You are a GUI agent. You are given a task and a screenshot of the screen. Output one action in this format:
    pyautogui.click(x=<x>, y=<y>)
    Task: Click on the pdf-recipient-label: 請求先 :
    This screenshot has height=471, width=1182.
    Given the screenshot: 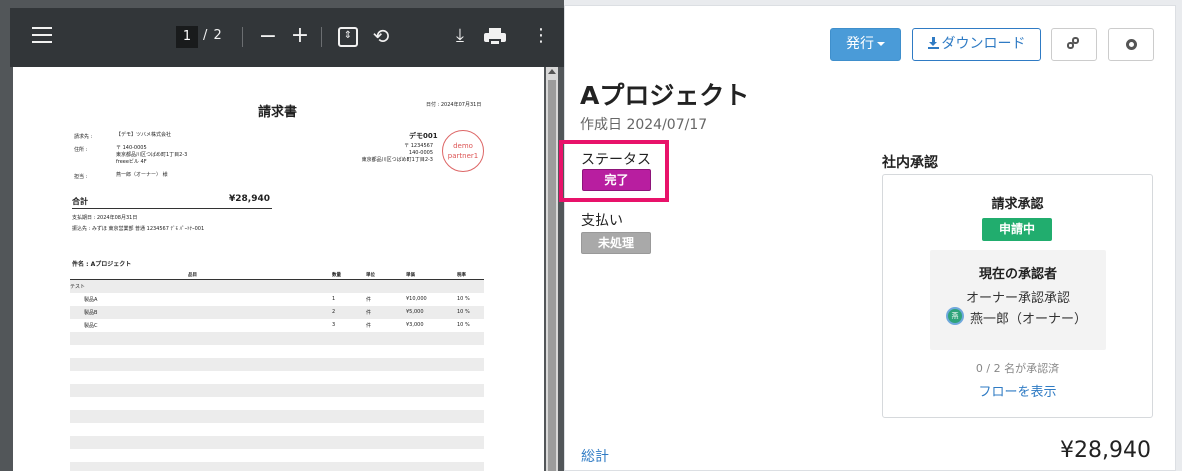 What is the action you would take?
    pyautogui.click(x=83, y=137)
    